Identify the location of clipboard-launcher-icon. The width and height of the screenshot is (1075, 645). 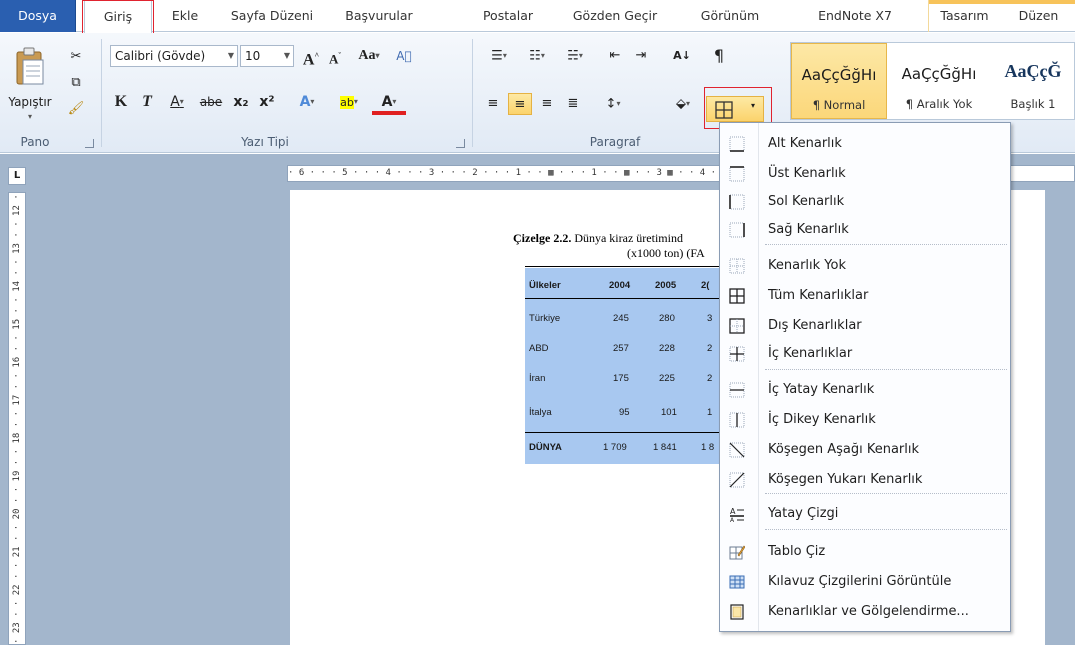
(89, 143).